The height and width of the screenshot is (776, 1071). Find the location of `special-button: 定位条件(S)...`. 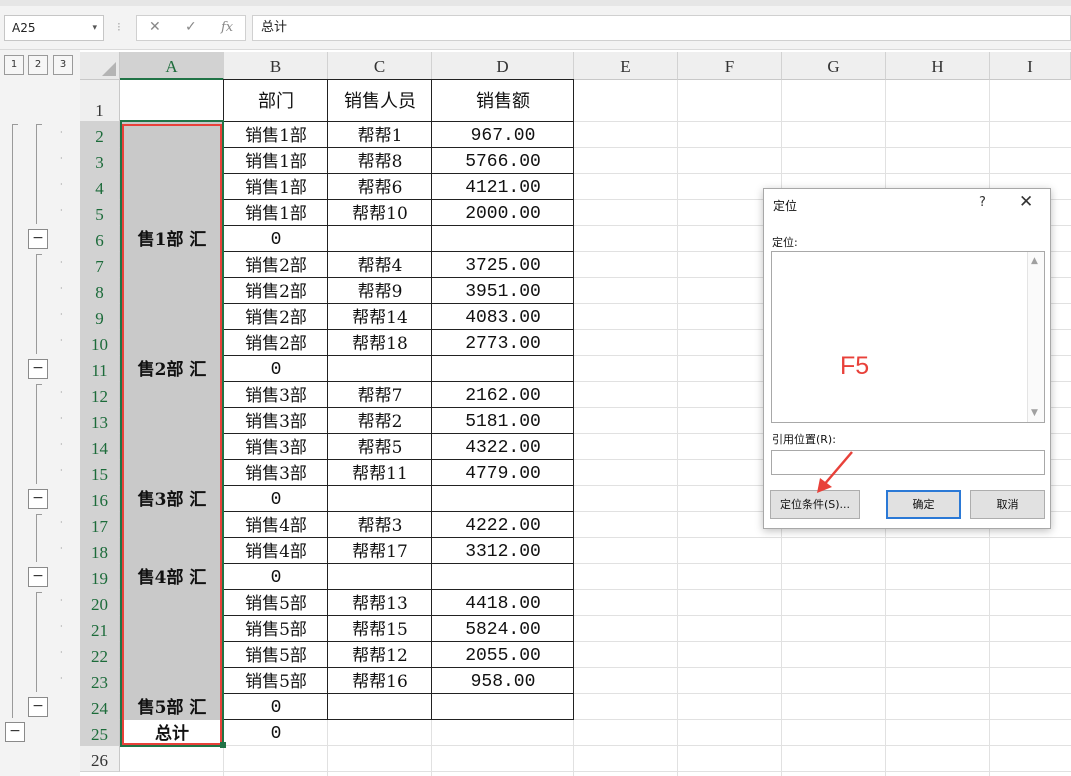

special-button: 定位条件(S)... is located at coordinates (815, 504).